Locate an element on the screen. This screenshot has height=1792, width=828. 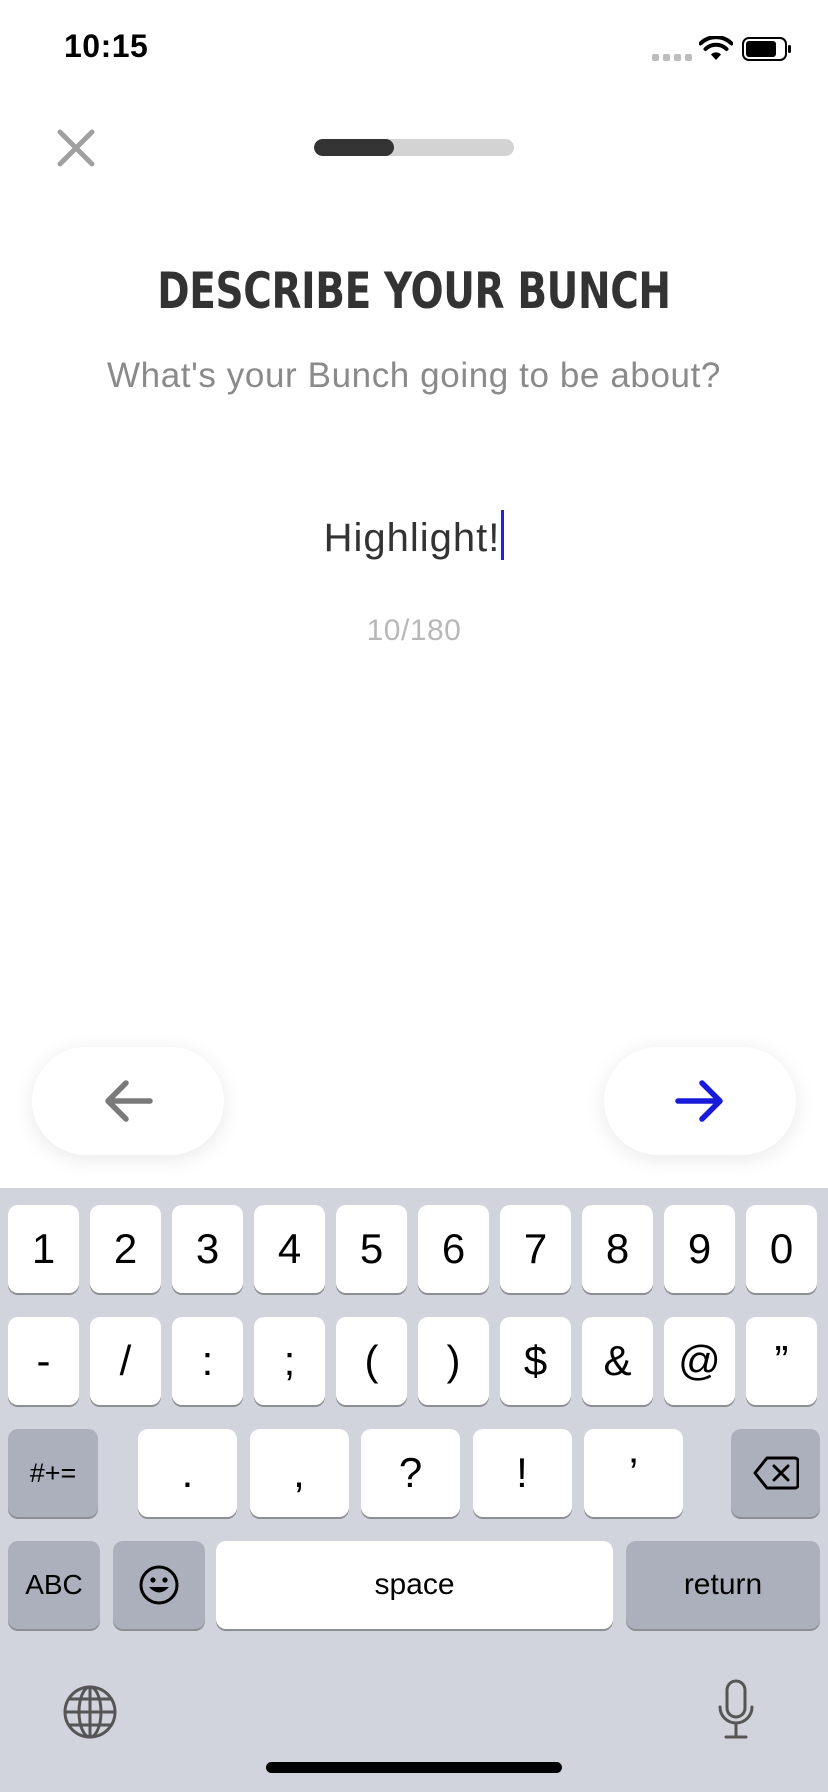
arrow-right-icon is located at coordinates (699, 1101).